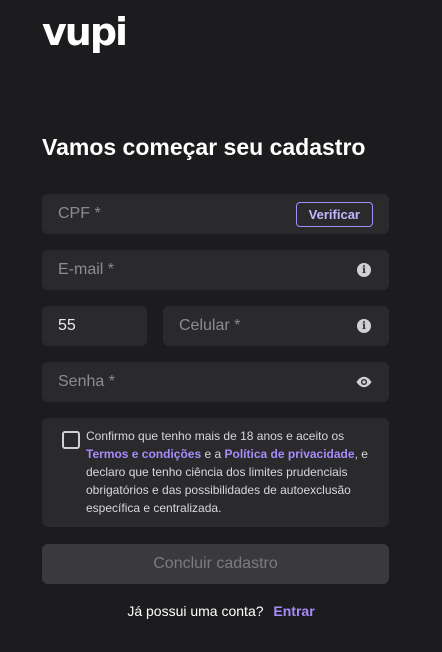 This screenshot has height=652, width=442. I want to click on page-title: Vamos começar seu cadastro, so click(204, 147).